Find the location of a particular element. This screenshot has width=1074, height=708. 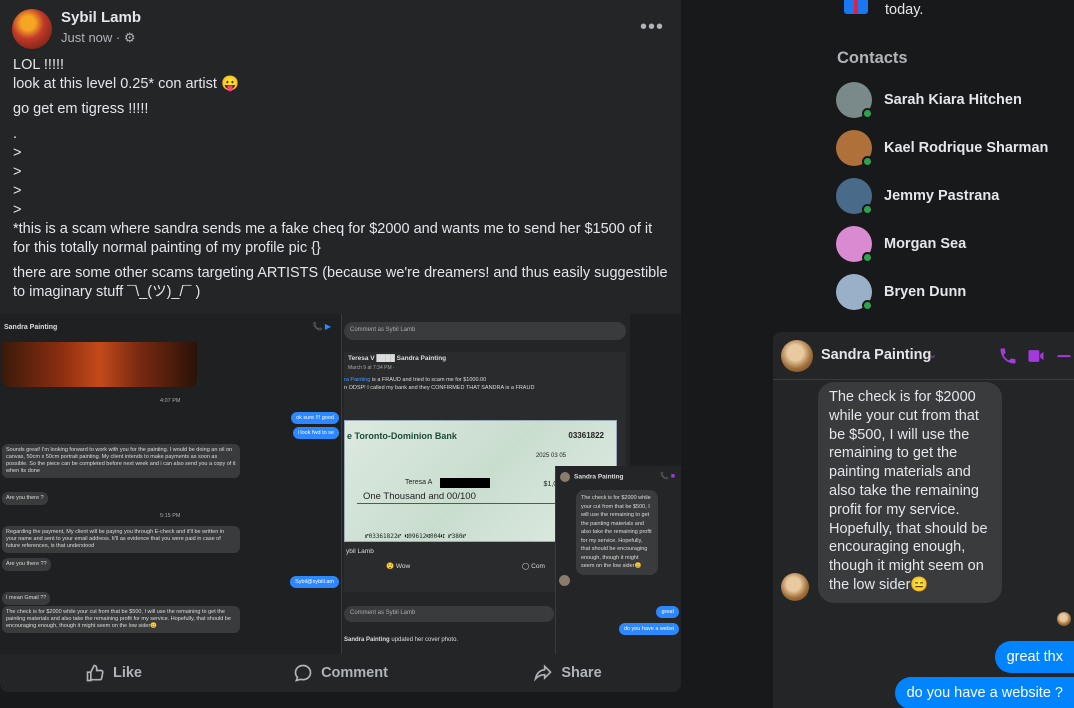

author-name: Sybil Lamb is located at coordinates (101, 17).